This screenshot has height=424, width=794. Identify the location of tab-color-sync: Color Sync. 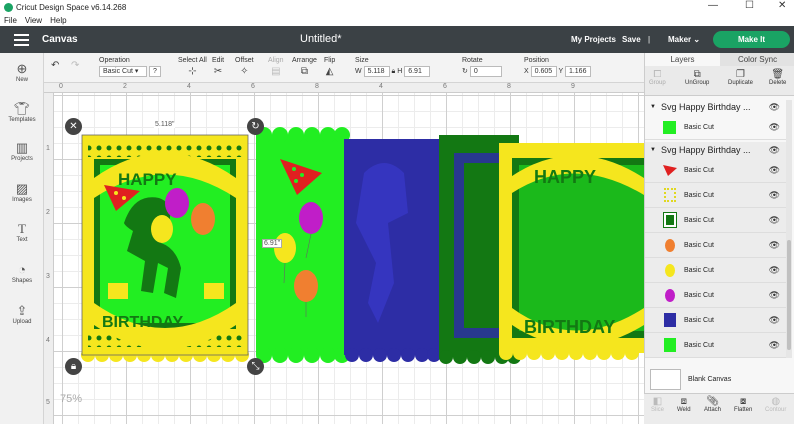
(757, 59).